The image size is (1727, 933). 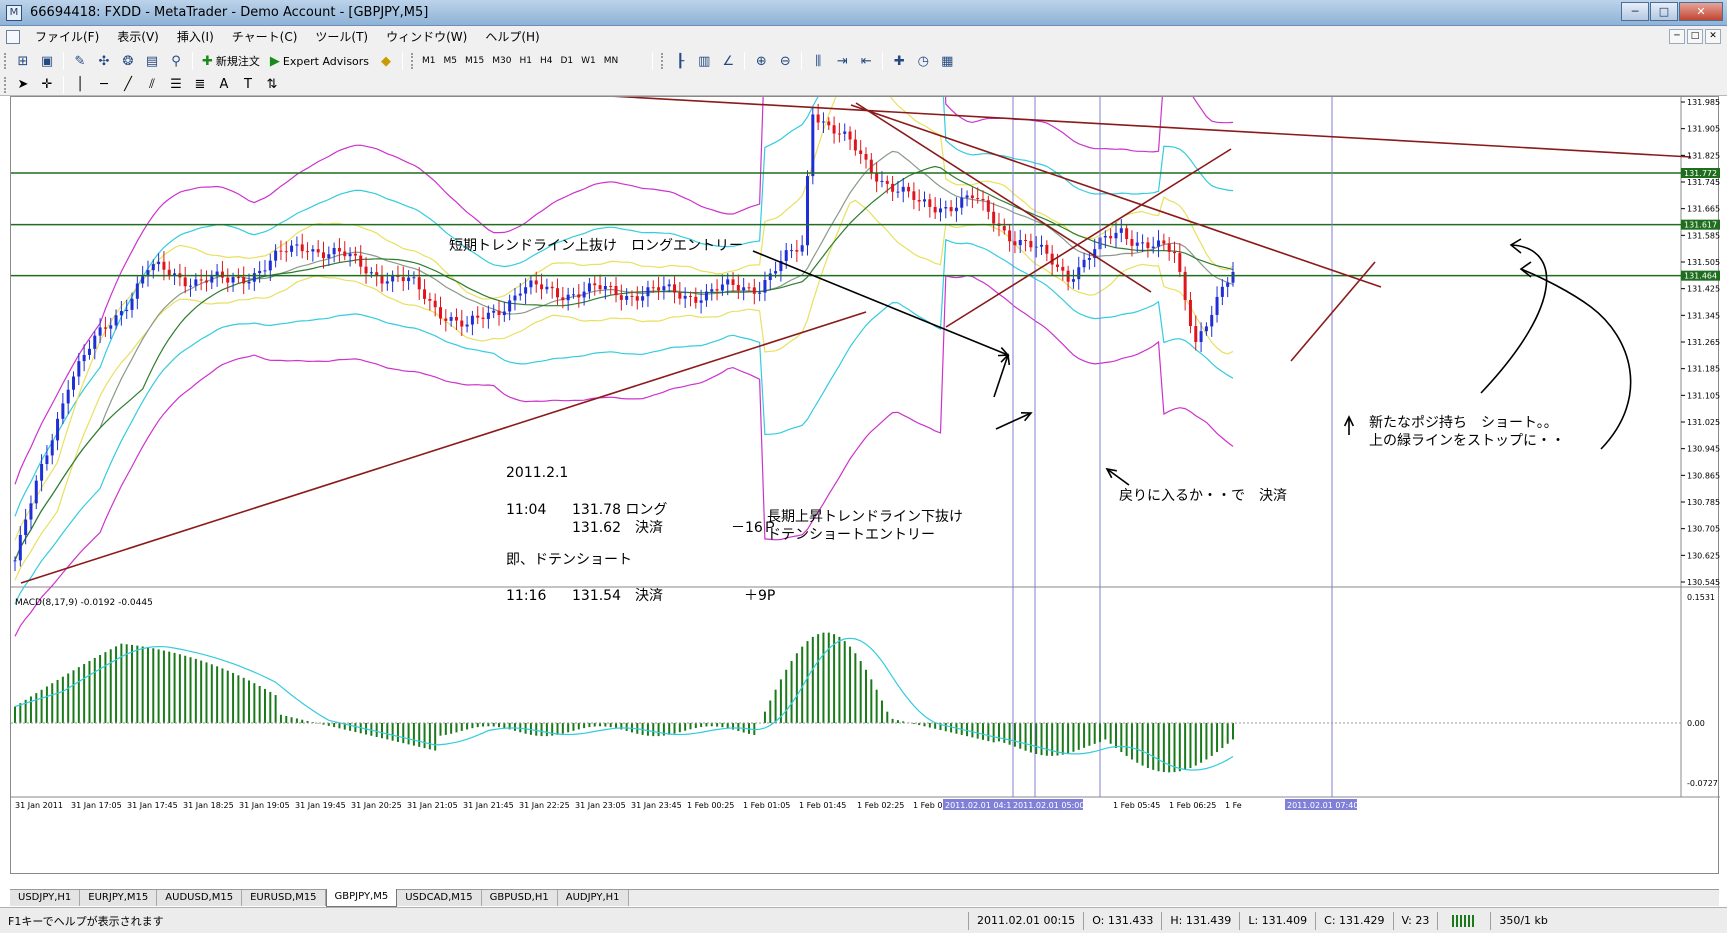 What do you see at coordinates (200, 898) in the screenshot?
I see `tab-audusd-m15: AUDUSD,M15` at bounding box center [200, 898].